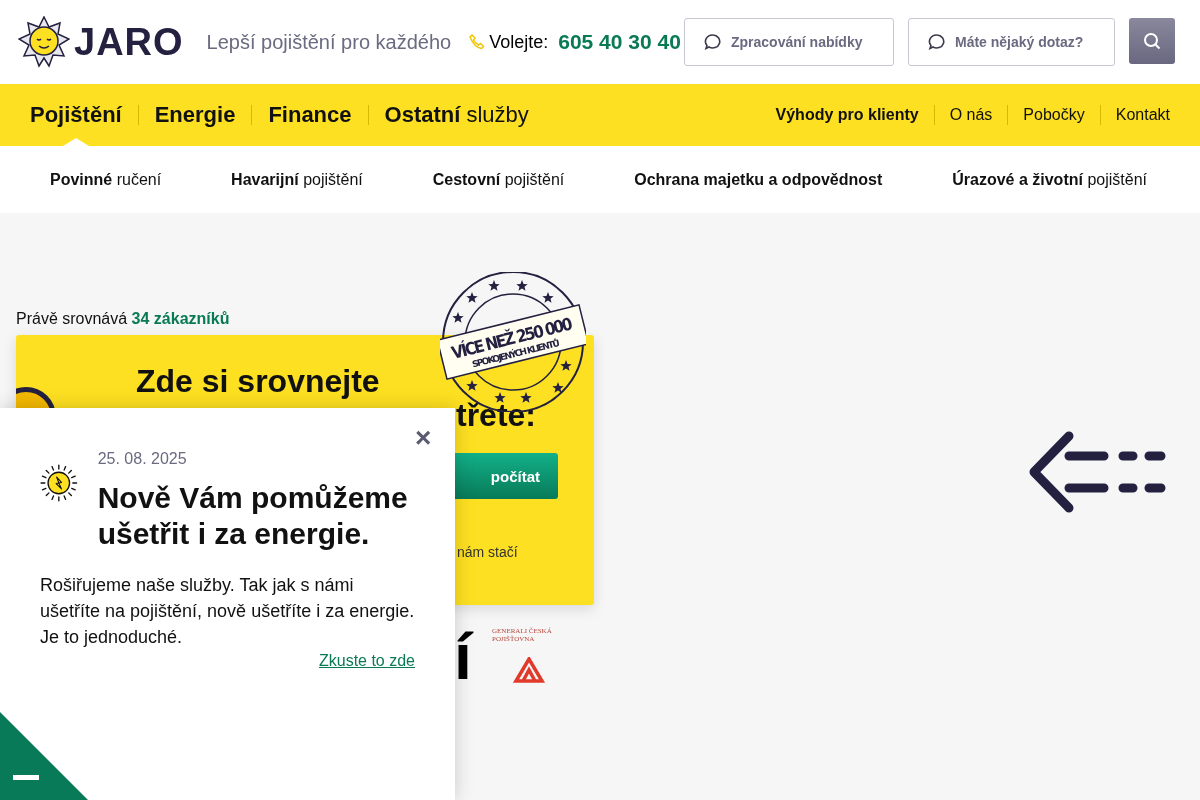 This screenshot has height=800, width=1200. Describe the element at coordinates (329, 42) in the screenshot. I see `tagline: Lepší pojištění pro každého` at that location.